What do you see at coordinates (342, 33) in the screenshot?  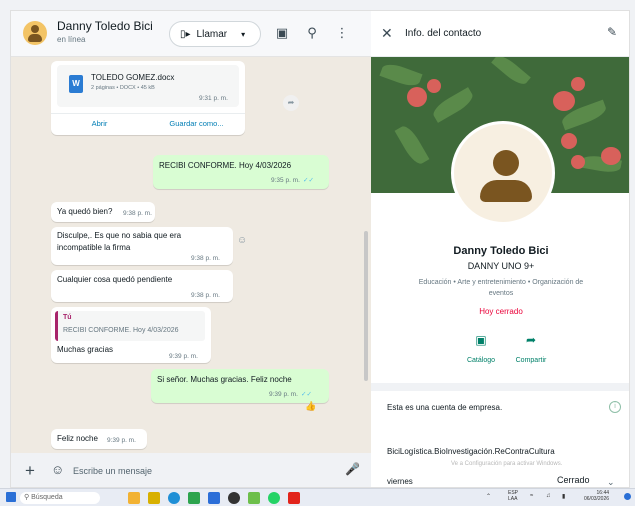 I see `more-icon: ⋮` at bounding box center [342, 33].